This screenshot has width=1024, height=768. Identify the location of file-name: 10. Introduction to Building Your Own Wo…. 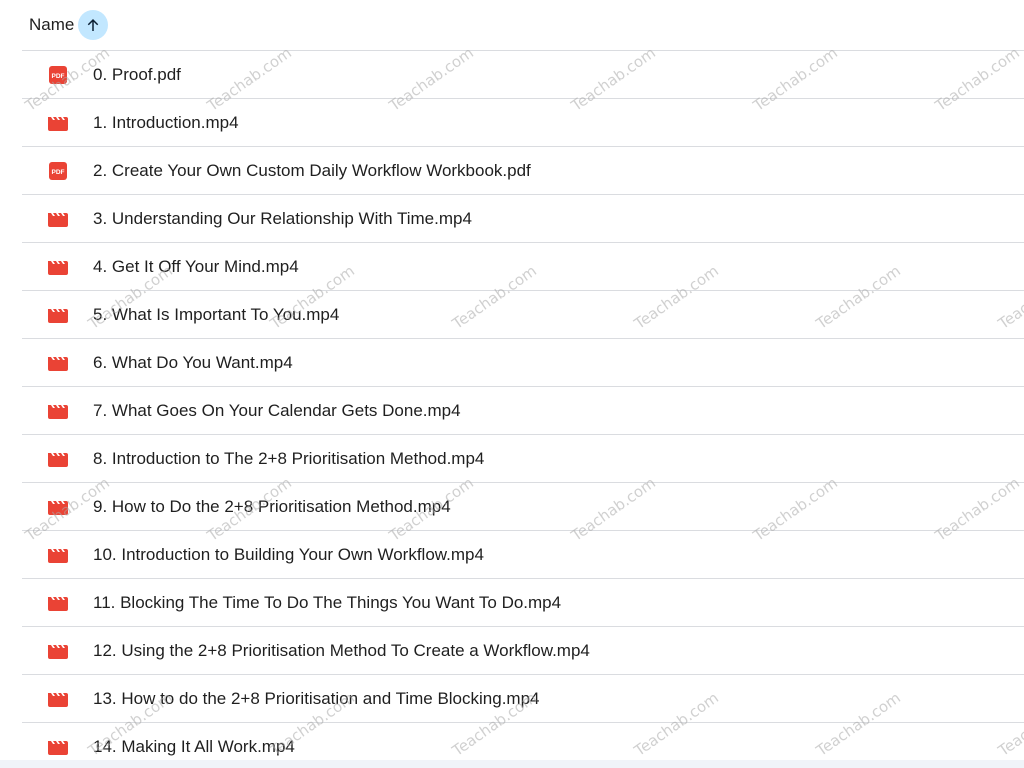
(288, 554).